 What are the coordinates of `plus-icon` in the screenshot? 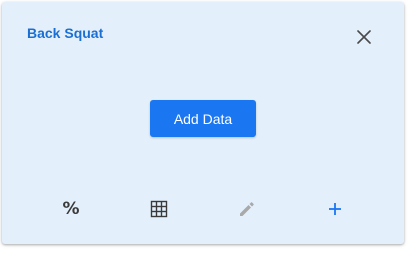 It's located at (335, 209).